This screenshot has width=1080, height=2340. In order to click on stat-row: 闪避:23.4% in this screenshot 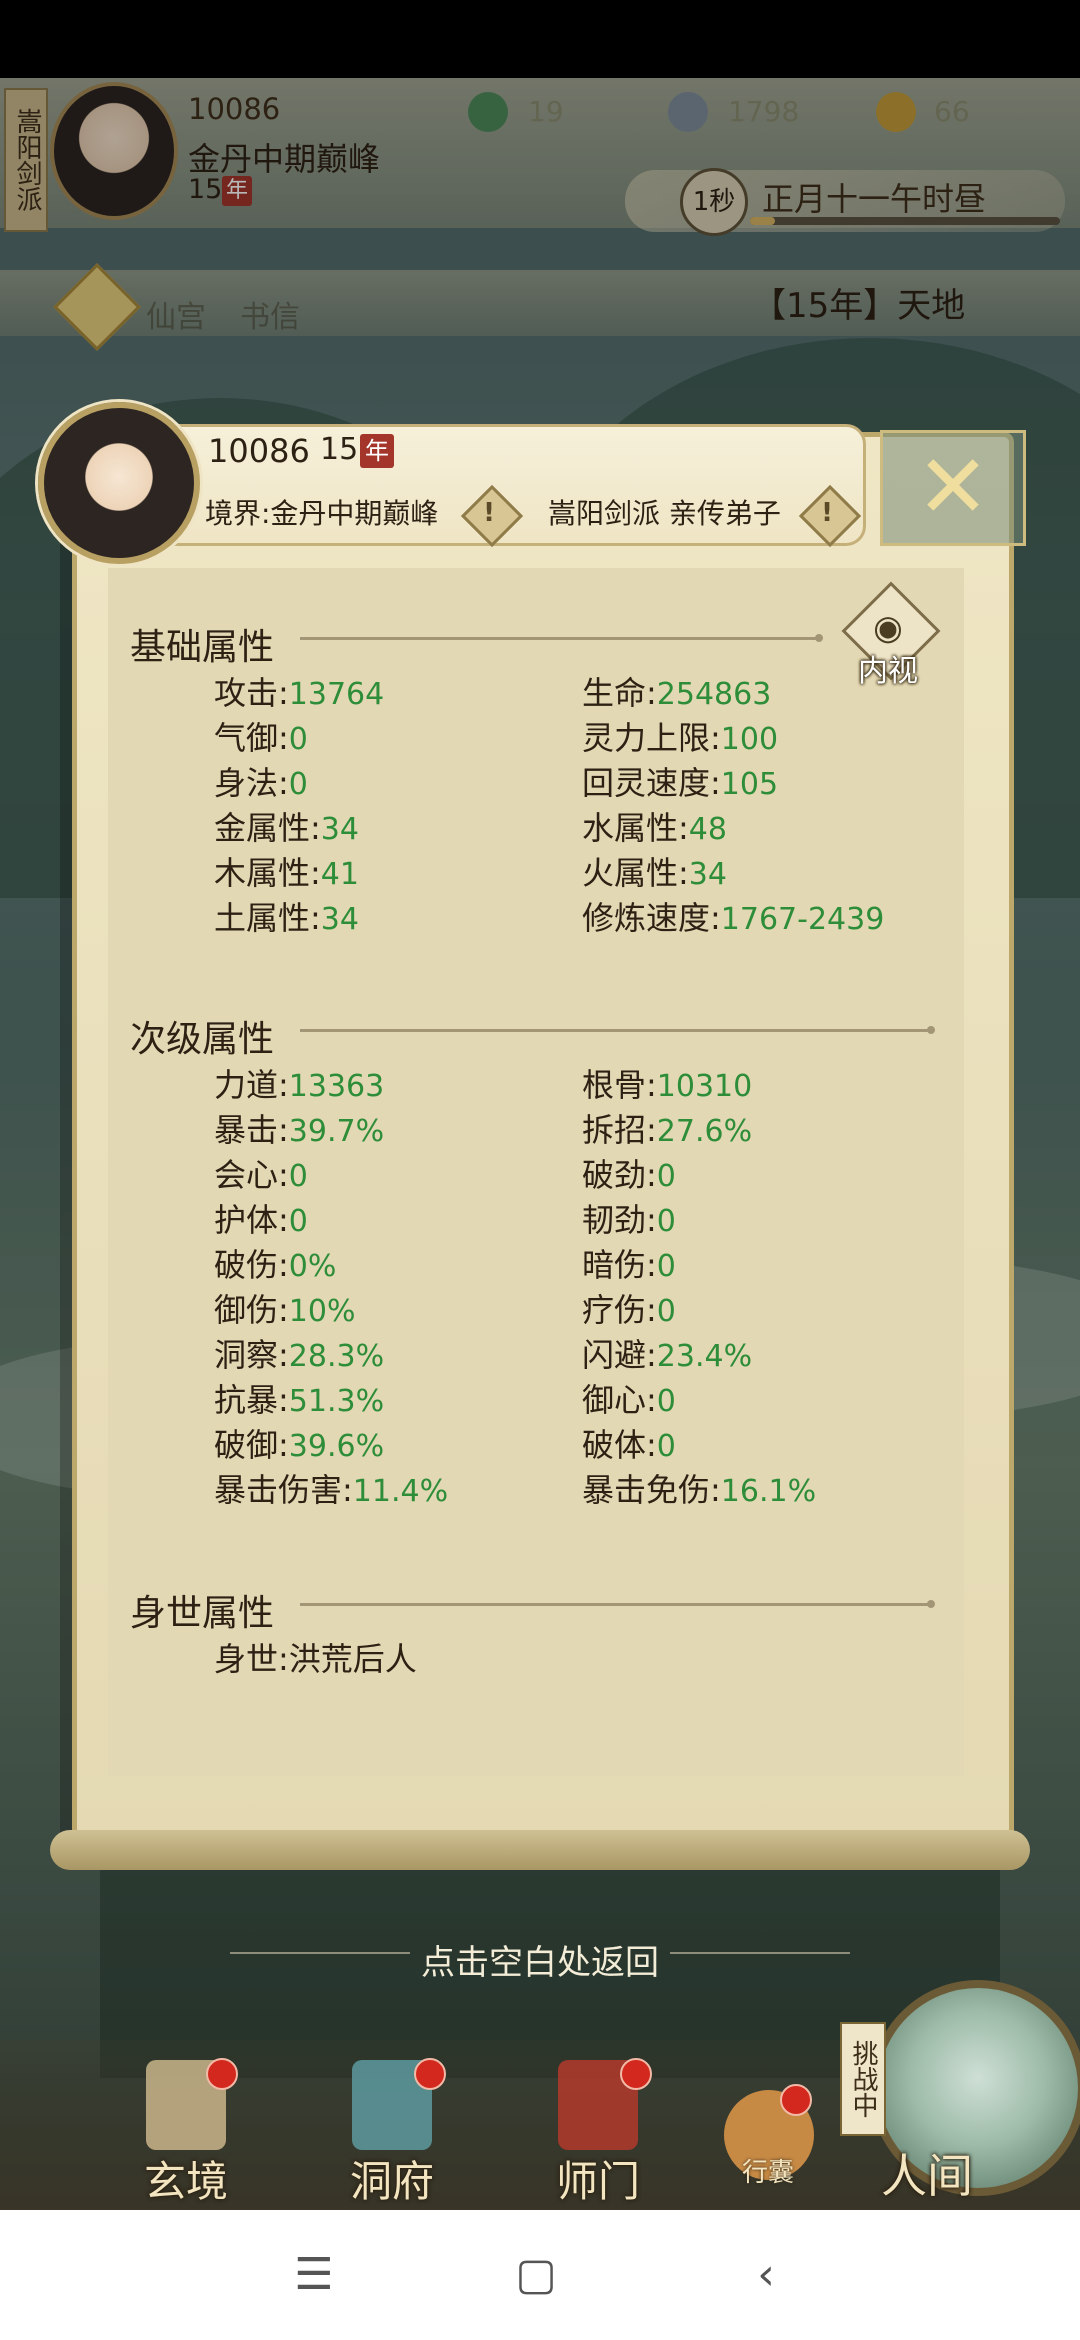, I will do `click(667, 1353)`.